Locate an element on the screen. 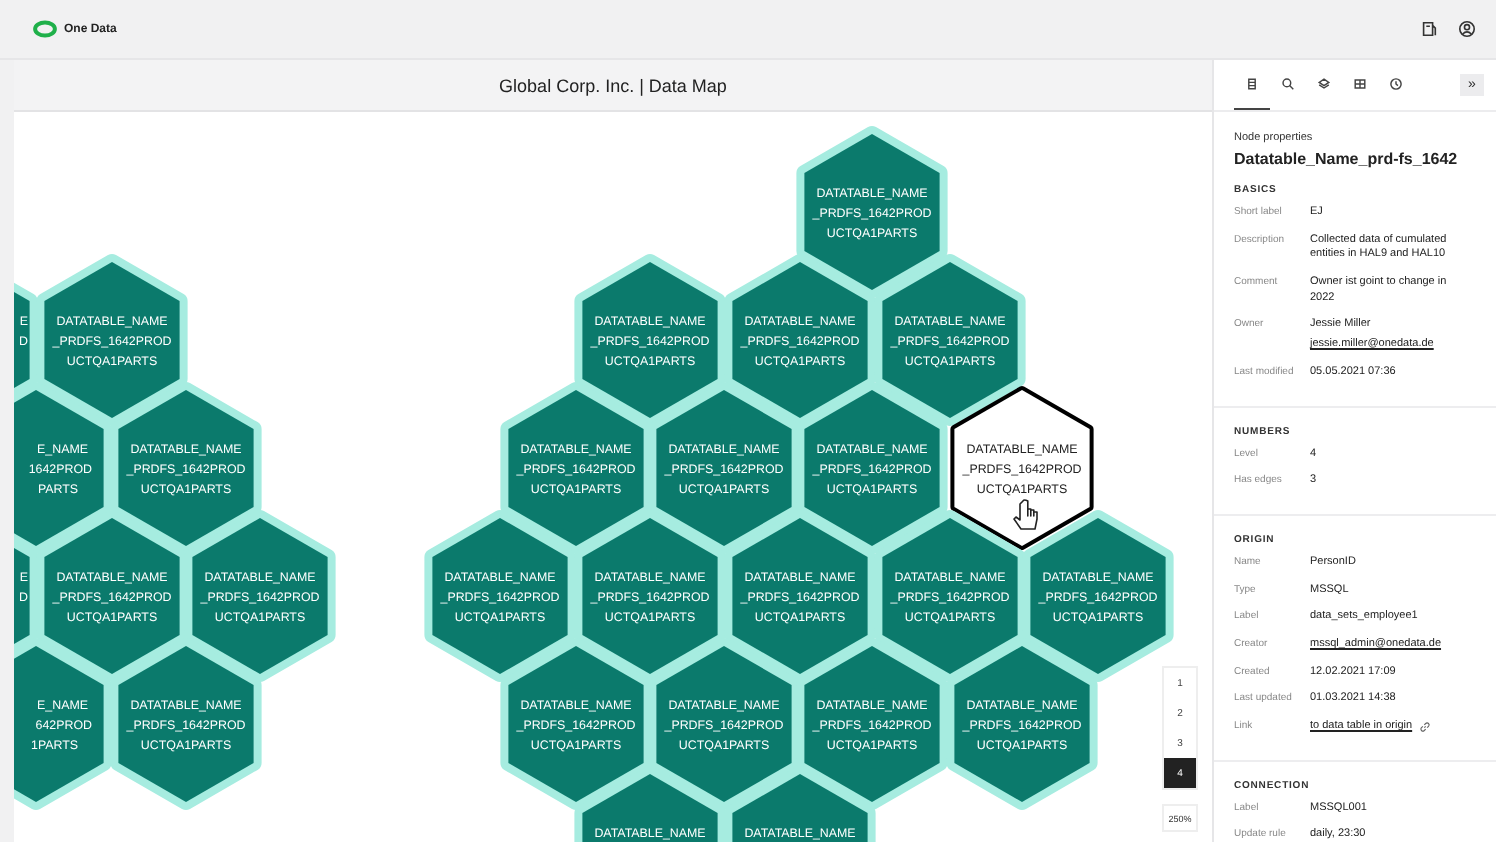  layers-icon is located at coordinates (1324, 84).